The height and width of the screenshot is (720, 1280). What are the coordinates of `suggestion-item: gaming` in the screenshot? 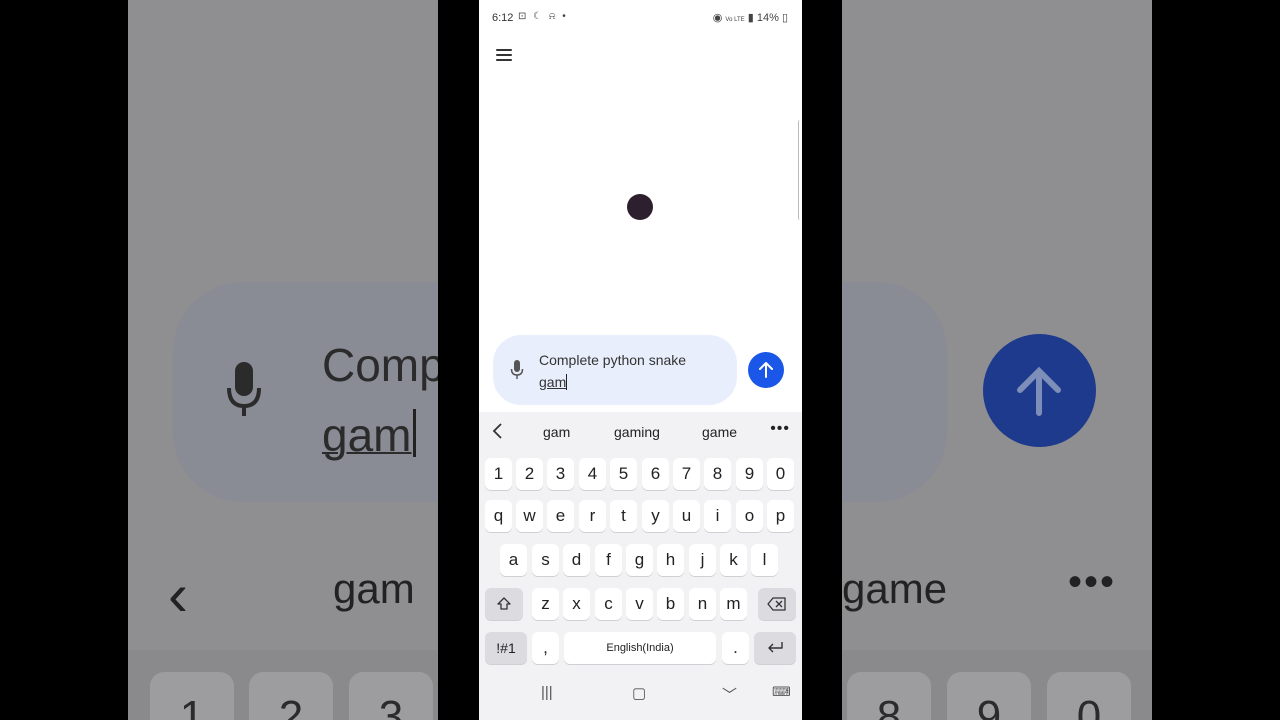 It's located at (637, 432).